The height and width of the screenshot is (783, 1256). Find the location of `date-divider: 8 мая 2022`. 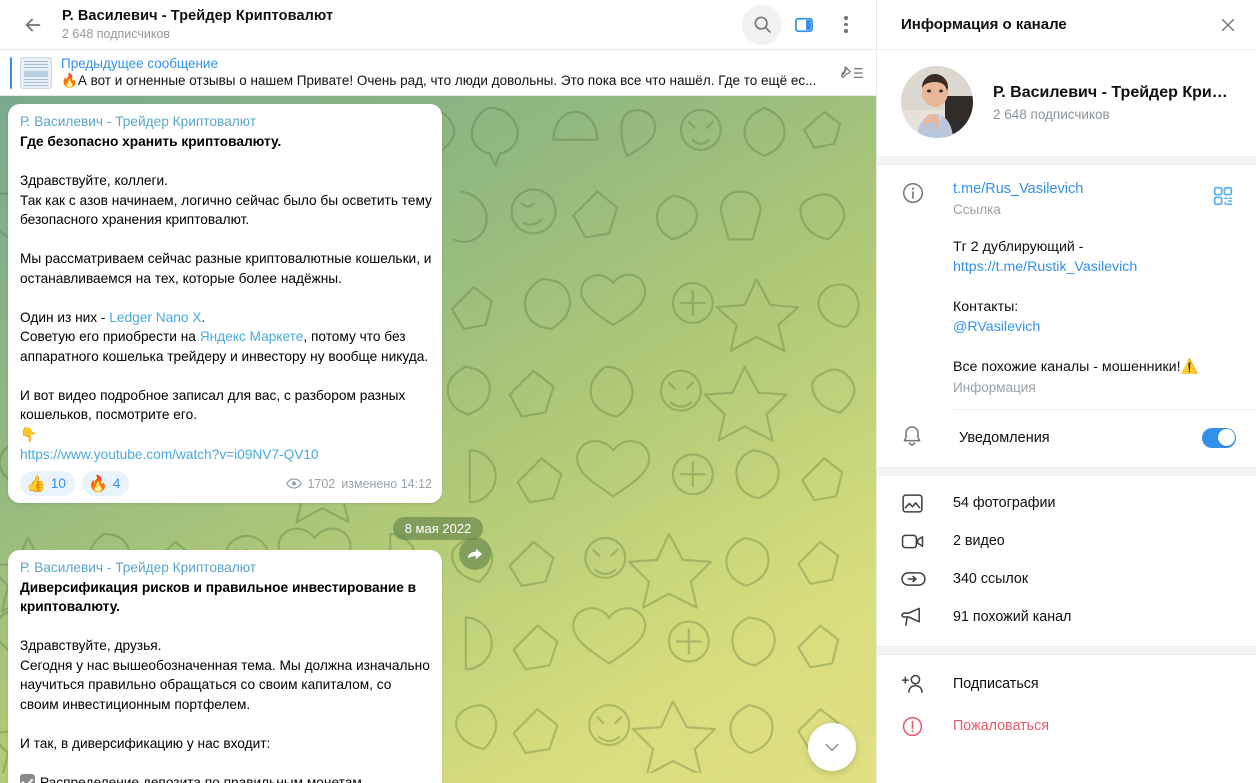

date-divider: 8 мая 2022 is located at coordinates (438, 528).